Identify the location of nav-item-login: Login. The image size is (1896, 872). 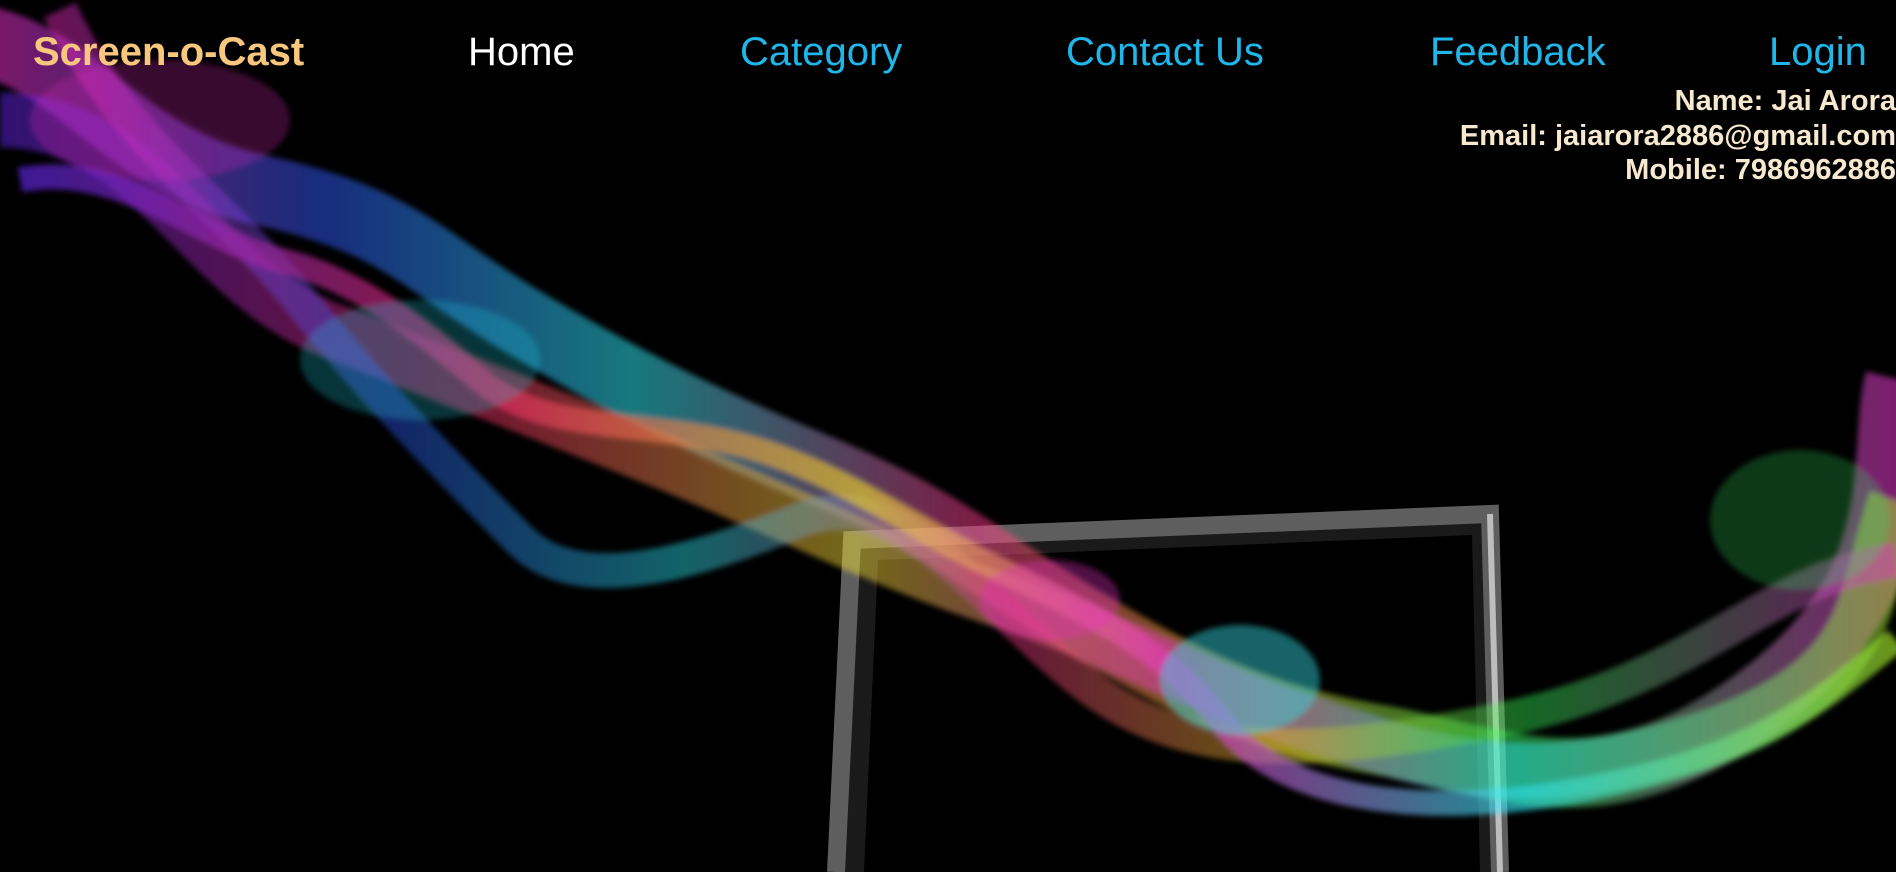
(1818, 52).